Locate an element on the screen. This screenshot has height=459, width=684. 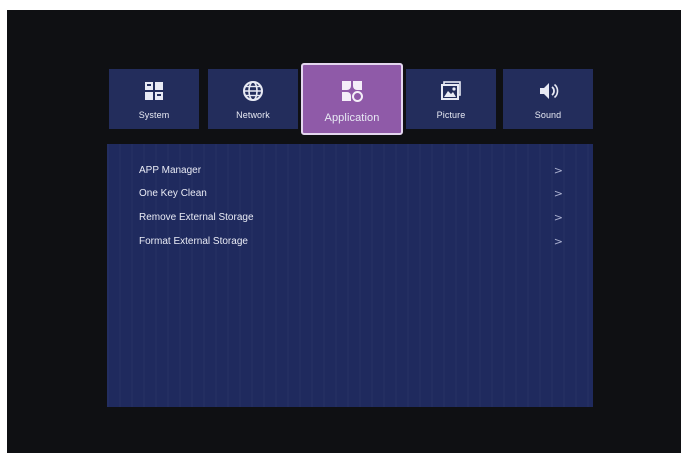
menu-item-label: APP Manager is located at coordinates (170, 170).